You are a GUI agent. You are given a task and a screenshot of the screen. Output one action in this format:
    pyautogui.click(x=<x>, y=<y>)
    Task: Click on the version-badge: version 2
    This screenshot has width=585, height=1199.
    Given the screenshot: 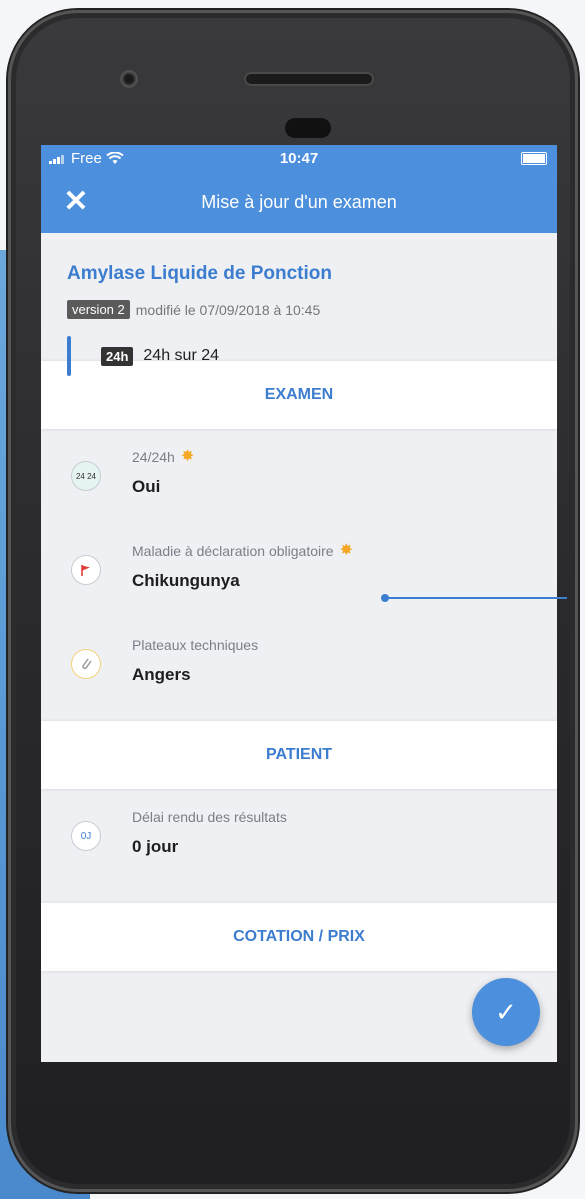 What is the action you would take?
    pyautogui.click(x=98, y=309)
    